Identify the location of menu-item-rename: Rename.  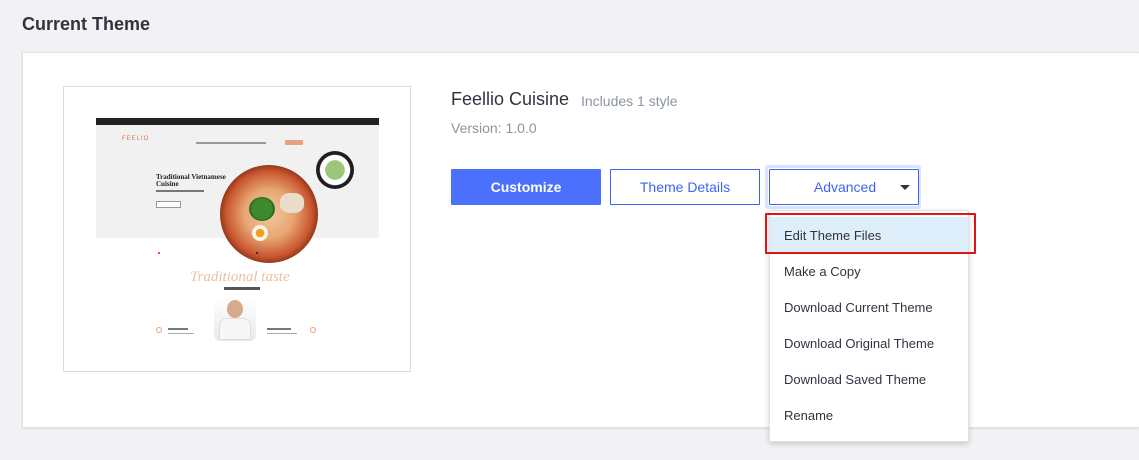
(869, 415).